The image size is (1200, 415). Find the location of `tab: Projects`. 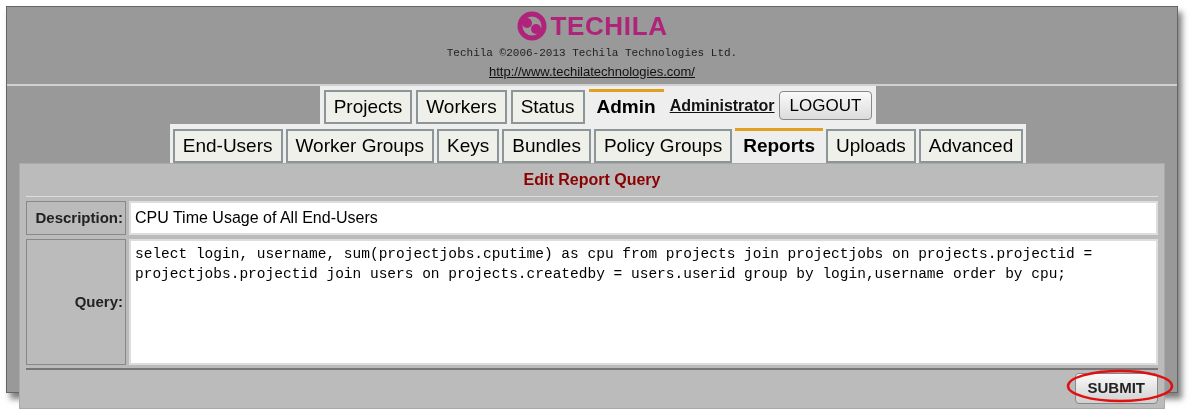

tab: Projects is located at coordinates (368, 107).